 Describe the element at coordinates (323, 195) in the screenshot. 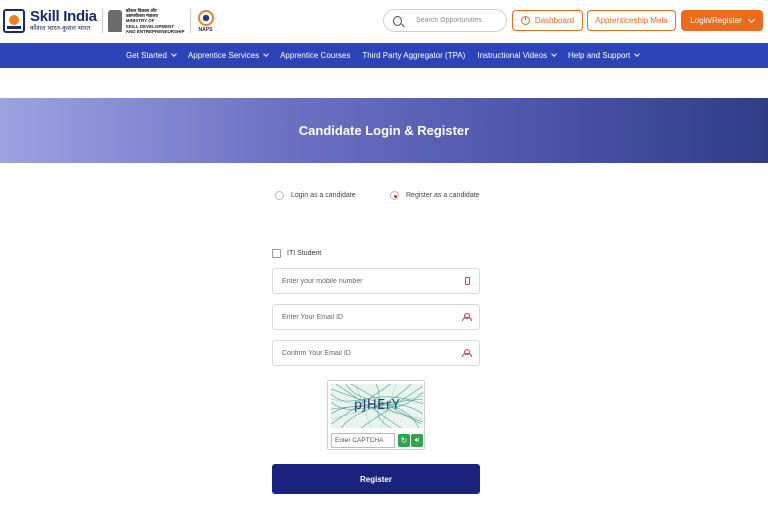

I see `login-candidate-label: Login as a candidate` at that location.